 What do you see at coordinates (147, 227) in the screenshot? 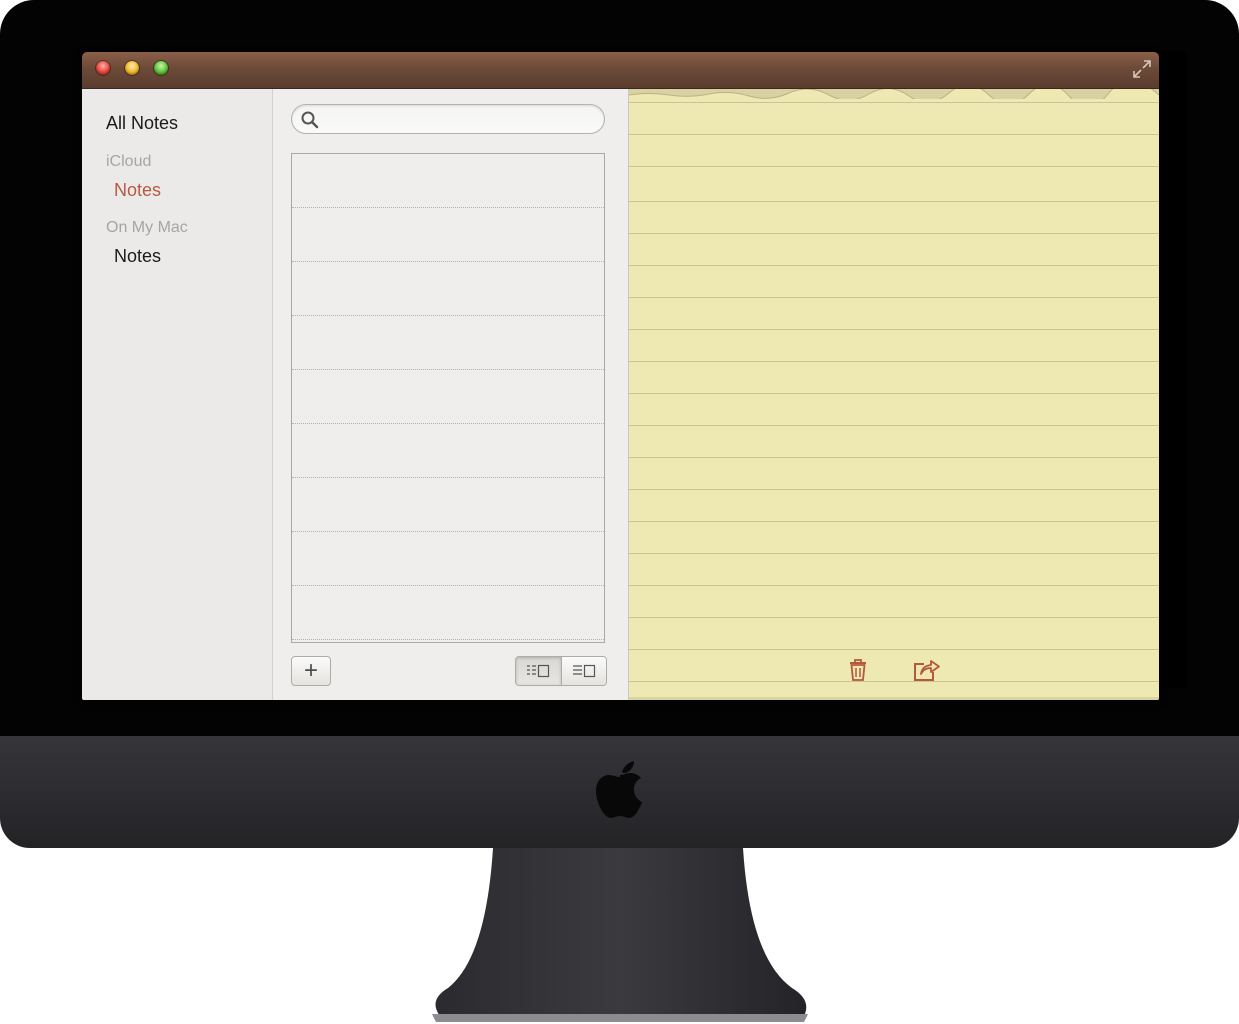
I see `sidebar-header-on-my-mac: On My Mac` at bounding box center [147, 227].